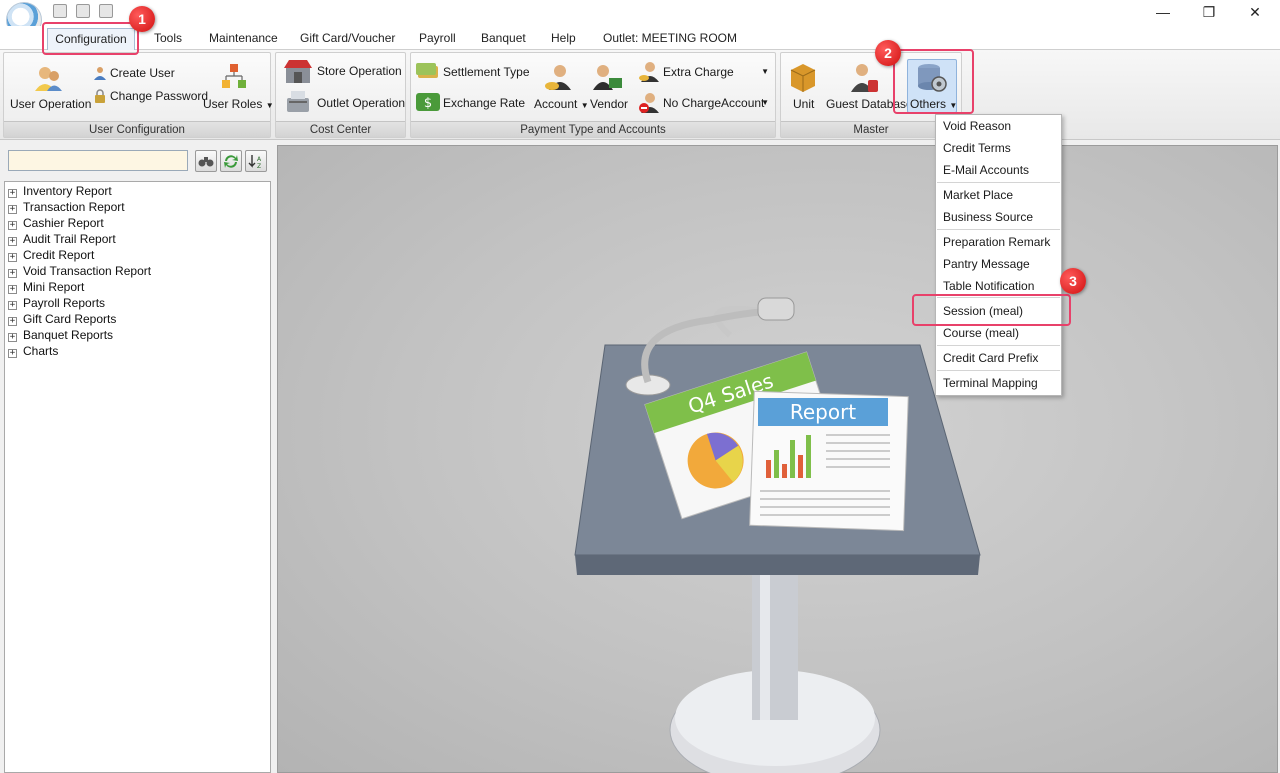  I want to click on tab-payroll: Payroll, so click(437, 39).